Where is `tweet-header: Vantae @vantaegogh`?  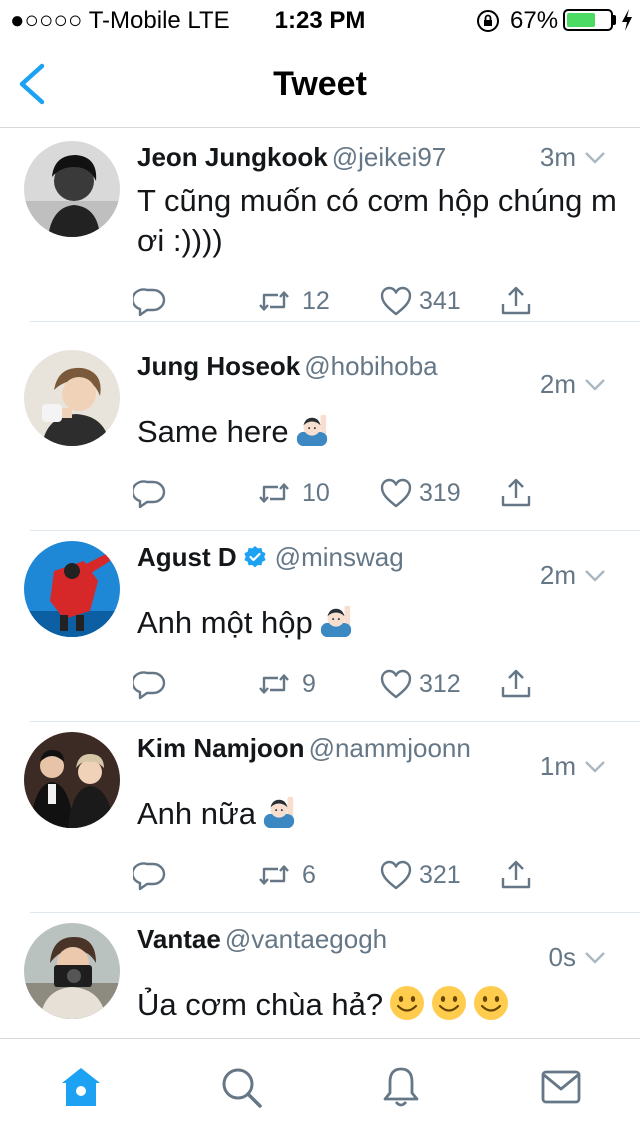
tweet-header: Vantae @vantaegogh is located at coordinates (377, 939).